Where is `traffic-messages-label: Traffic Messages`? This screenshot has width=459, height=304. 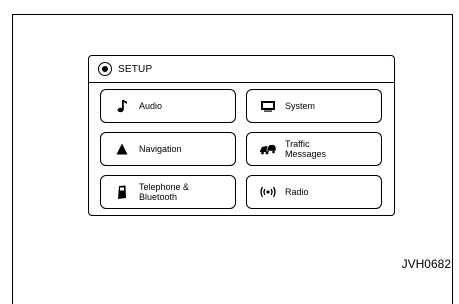
traffic-messages-label: Traffic Messages is located at coordinates (306, 149).